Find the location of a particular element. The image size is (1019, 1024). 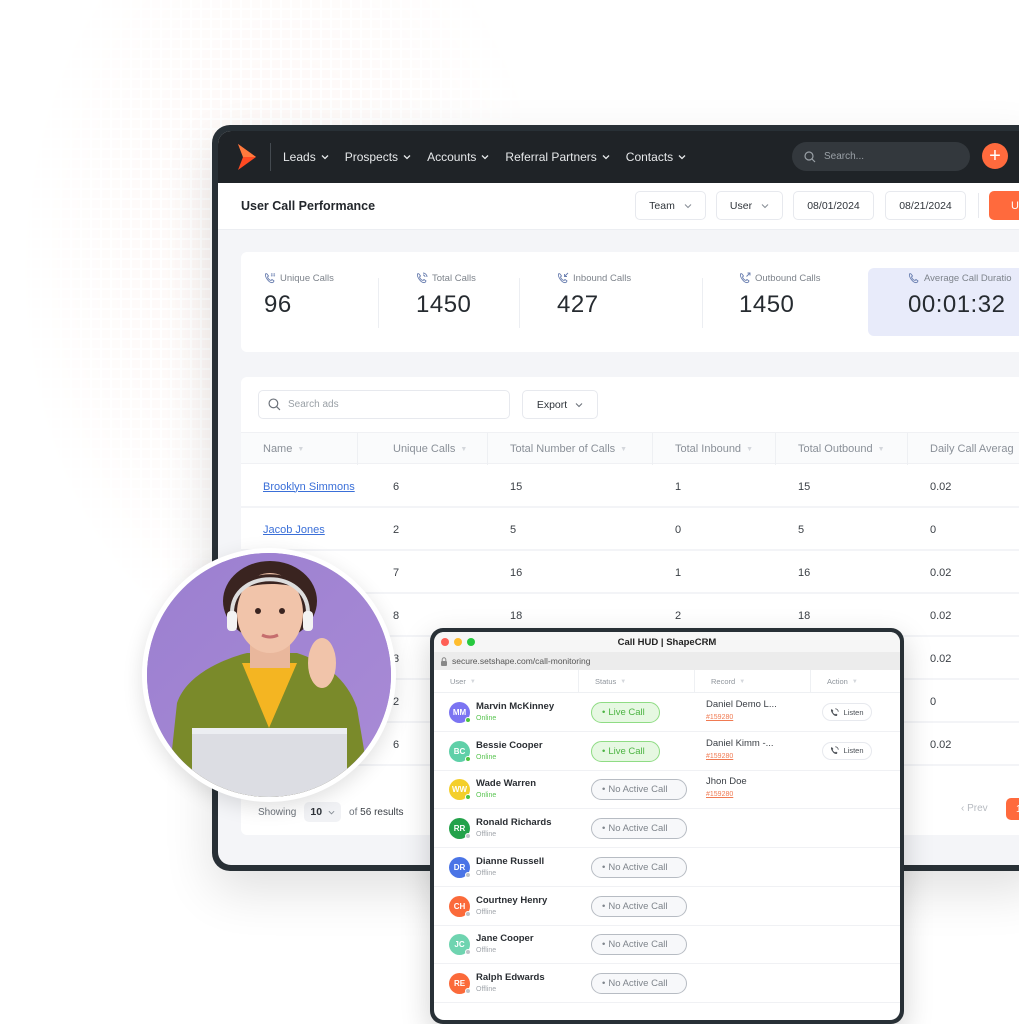

page-title: User Call Performance is located at coordinates (308, 206).